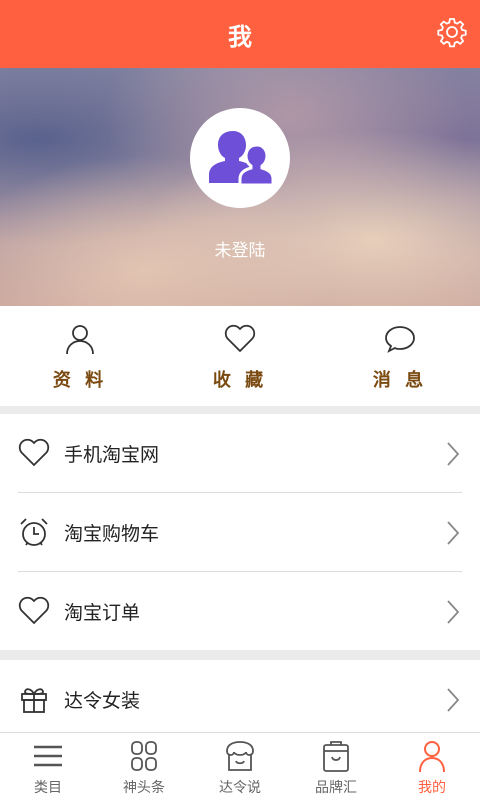 This screenshot has width=480, height=800. I want to click on page-title: 我, so click(240, 36).